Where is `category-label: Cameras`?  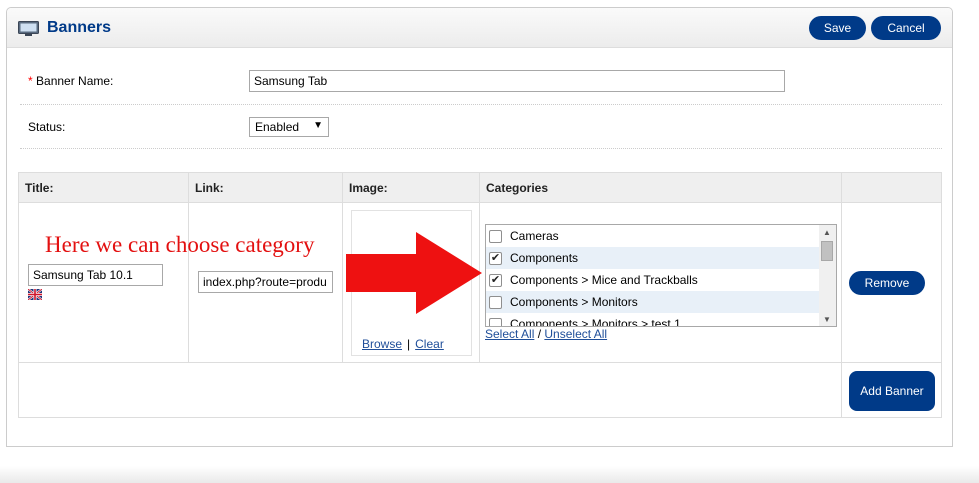 category-label: Cameras is located at coordinates (534, 236).